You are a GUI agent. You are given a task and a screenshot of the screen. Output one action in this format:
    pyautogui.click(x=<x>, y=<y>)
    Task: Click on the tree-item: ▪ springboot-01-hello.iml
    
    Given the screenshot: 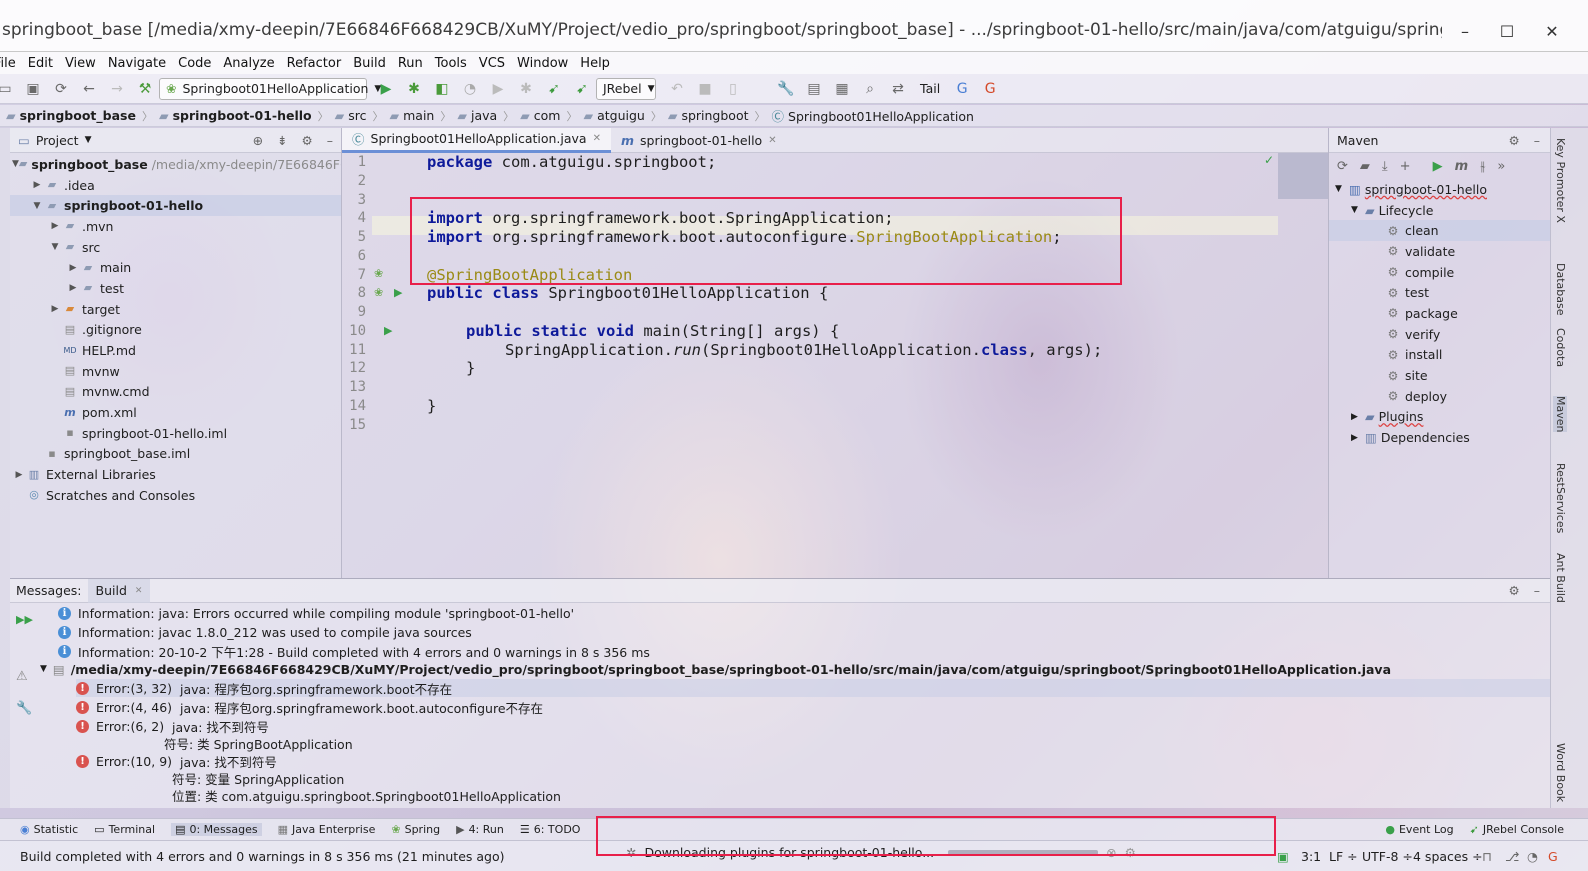 What is the action you would take?
    pyautogui.click(x=175, y=433)
    